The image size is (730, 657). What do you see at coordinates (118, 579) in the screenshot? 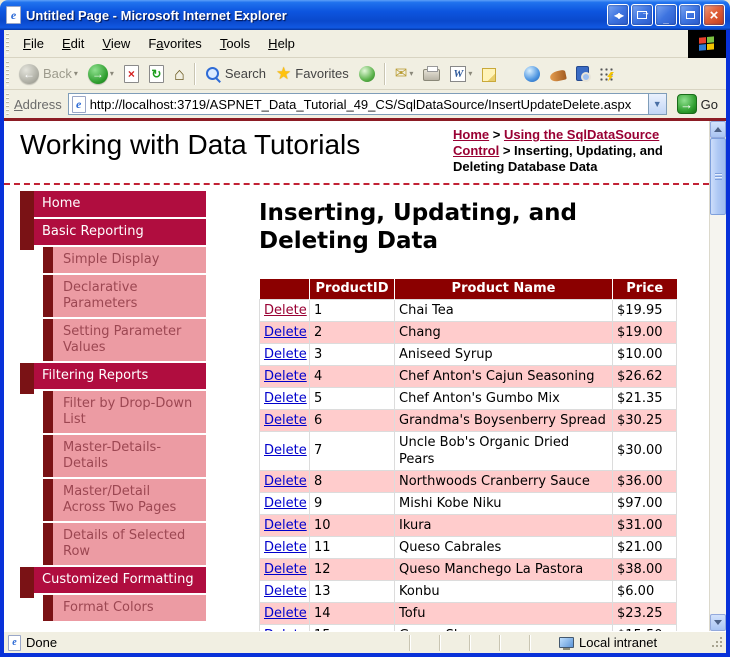
I see `sidebar-item-label: Customized Formatting` at bounding box center [118, 579].